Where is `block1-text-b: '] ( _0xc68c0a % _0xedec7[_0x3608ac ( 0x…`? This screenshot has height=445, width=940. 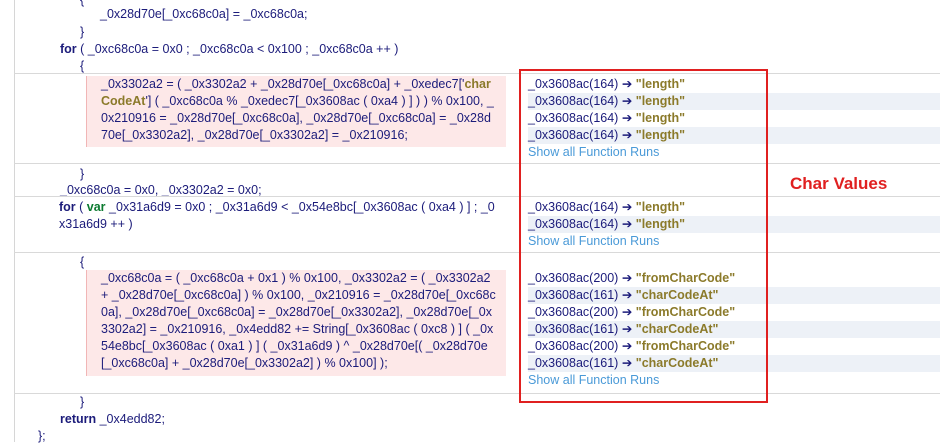 block1-text-b: '] ( _0xc68c0a % _0xedec7[_0x3608ac ( 0x… is located at coordinates (297, 118).